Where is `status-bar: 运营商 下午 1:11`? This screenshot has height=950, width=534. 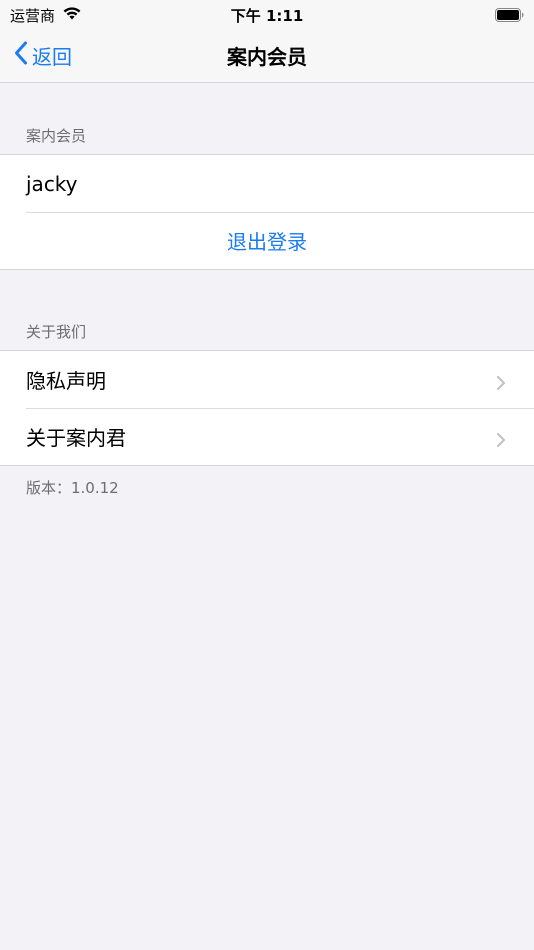
status-bar: 运营商 下午 1:11 is located at coordinates (267, 14).